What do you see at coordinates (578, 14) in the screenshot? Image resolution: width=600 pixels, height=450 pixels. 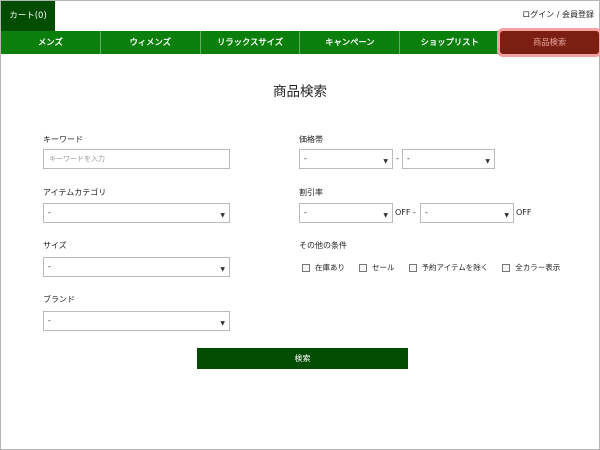 I see `register-link: 会員登録` at bounding box center [578, 14].